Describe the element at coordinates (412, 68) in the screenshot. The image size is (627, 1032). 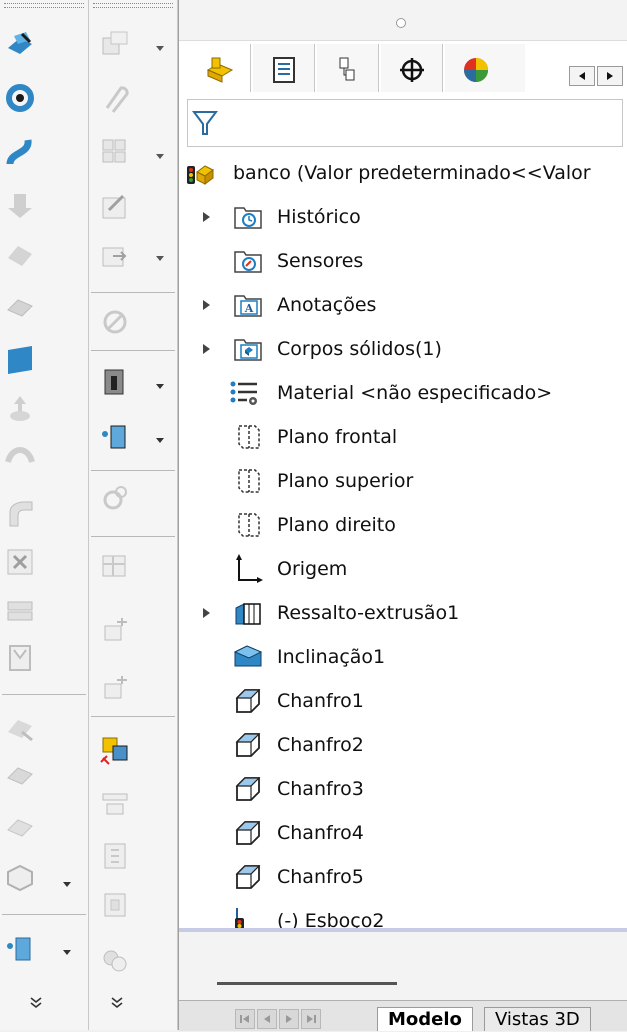
I see `tab-dimxpert-manager` at that location.